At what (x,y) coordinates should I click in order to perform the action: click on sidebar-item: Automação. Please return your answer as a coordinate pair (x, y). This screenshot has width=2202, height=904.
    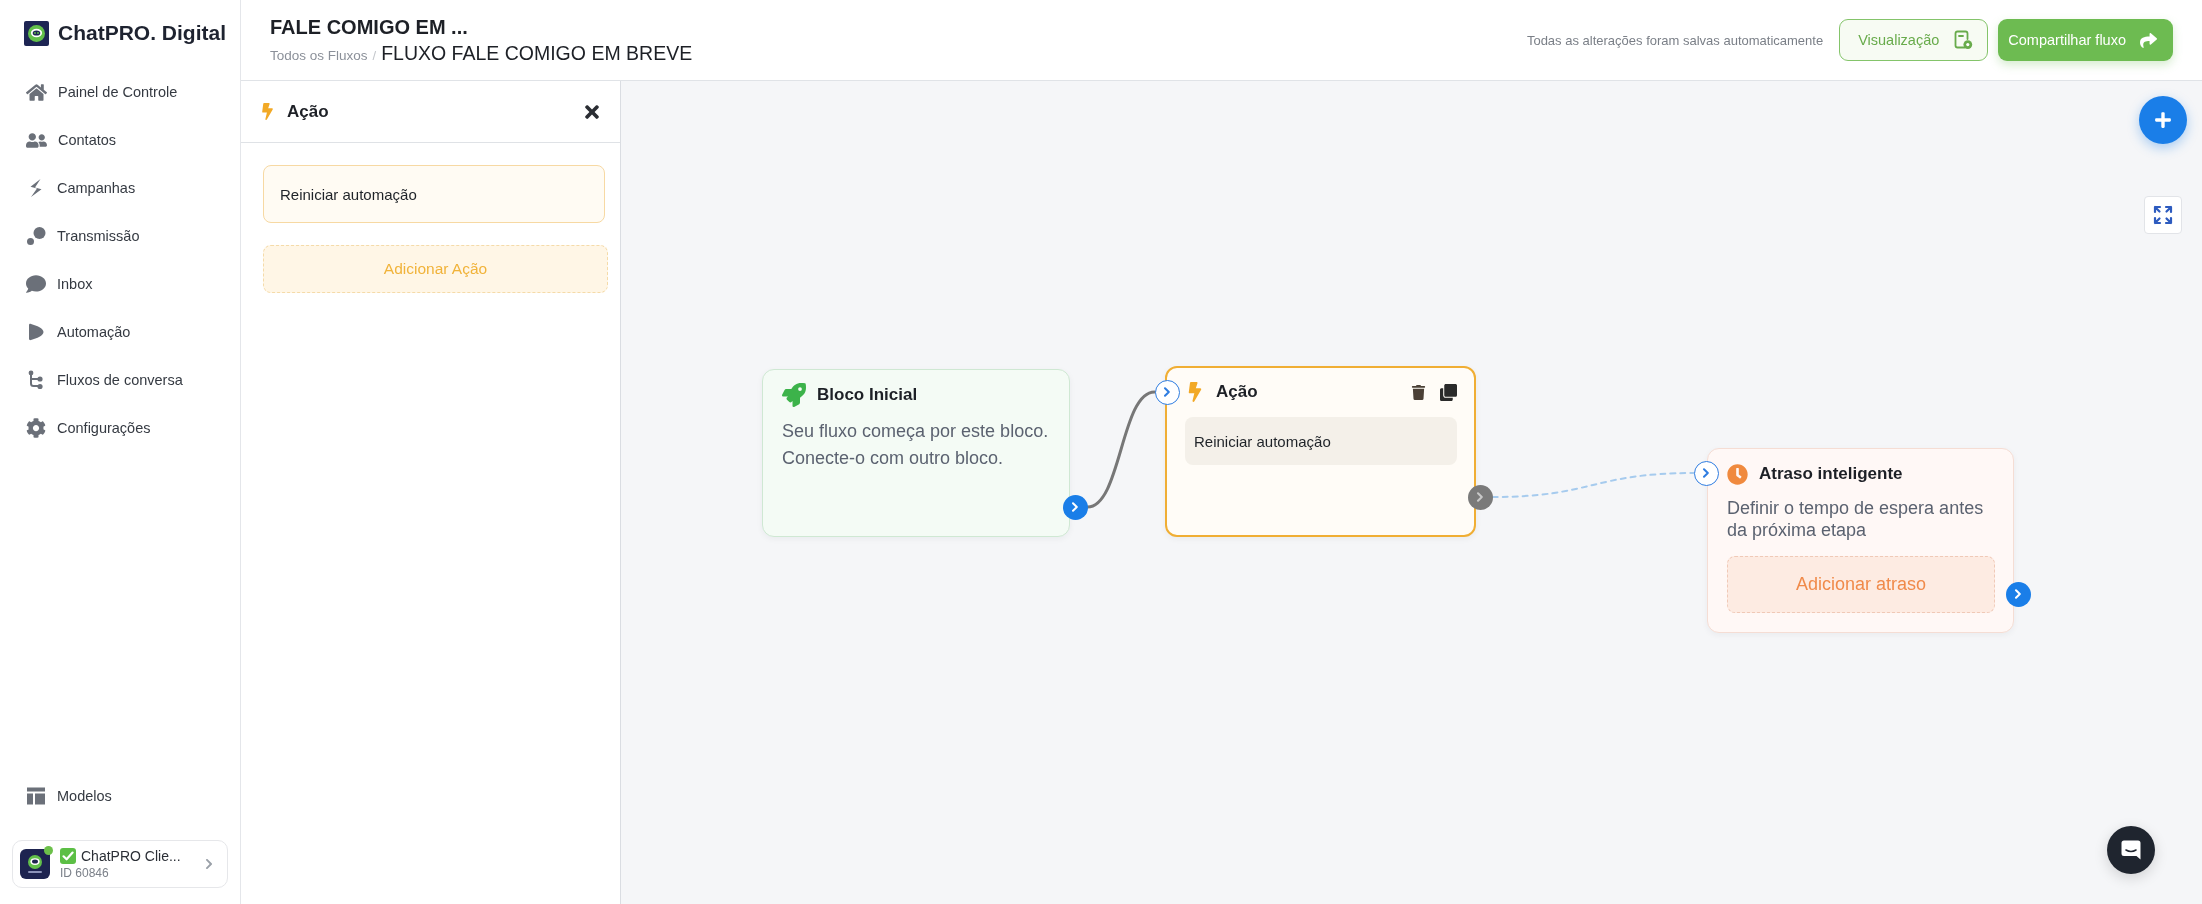
    Looking at the image, I should click on (120, 332).